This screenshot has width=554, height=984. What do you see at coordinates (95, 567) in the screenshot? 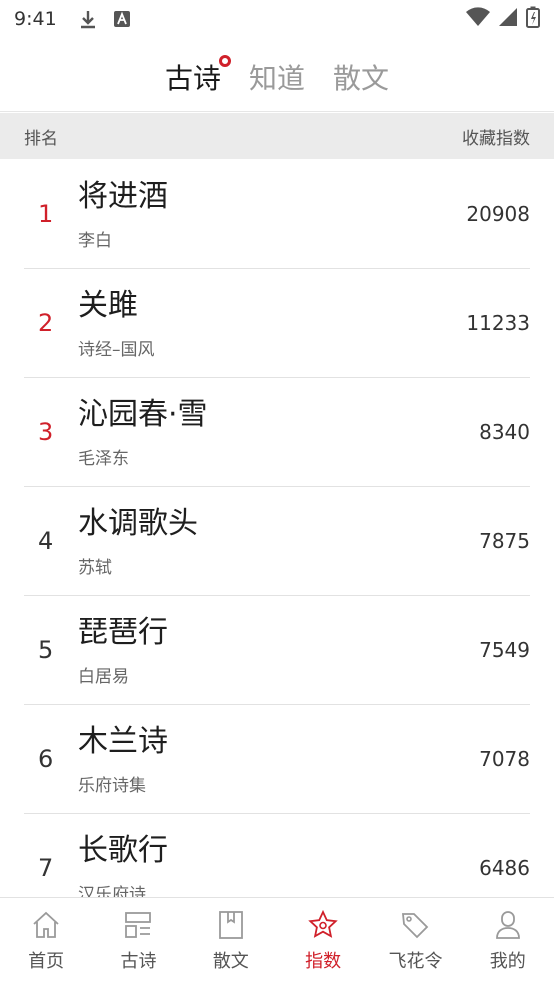
I see `poem-author: 苏轼` at bounding box center [95, 567].